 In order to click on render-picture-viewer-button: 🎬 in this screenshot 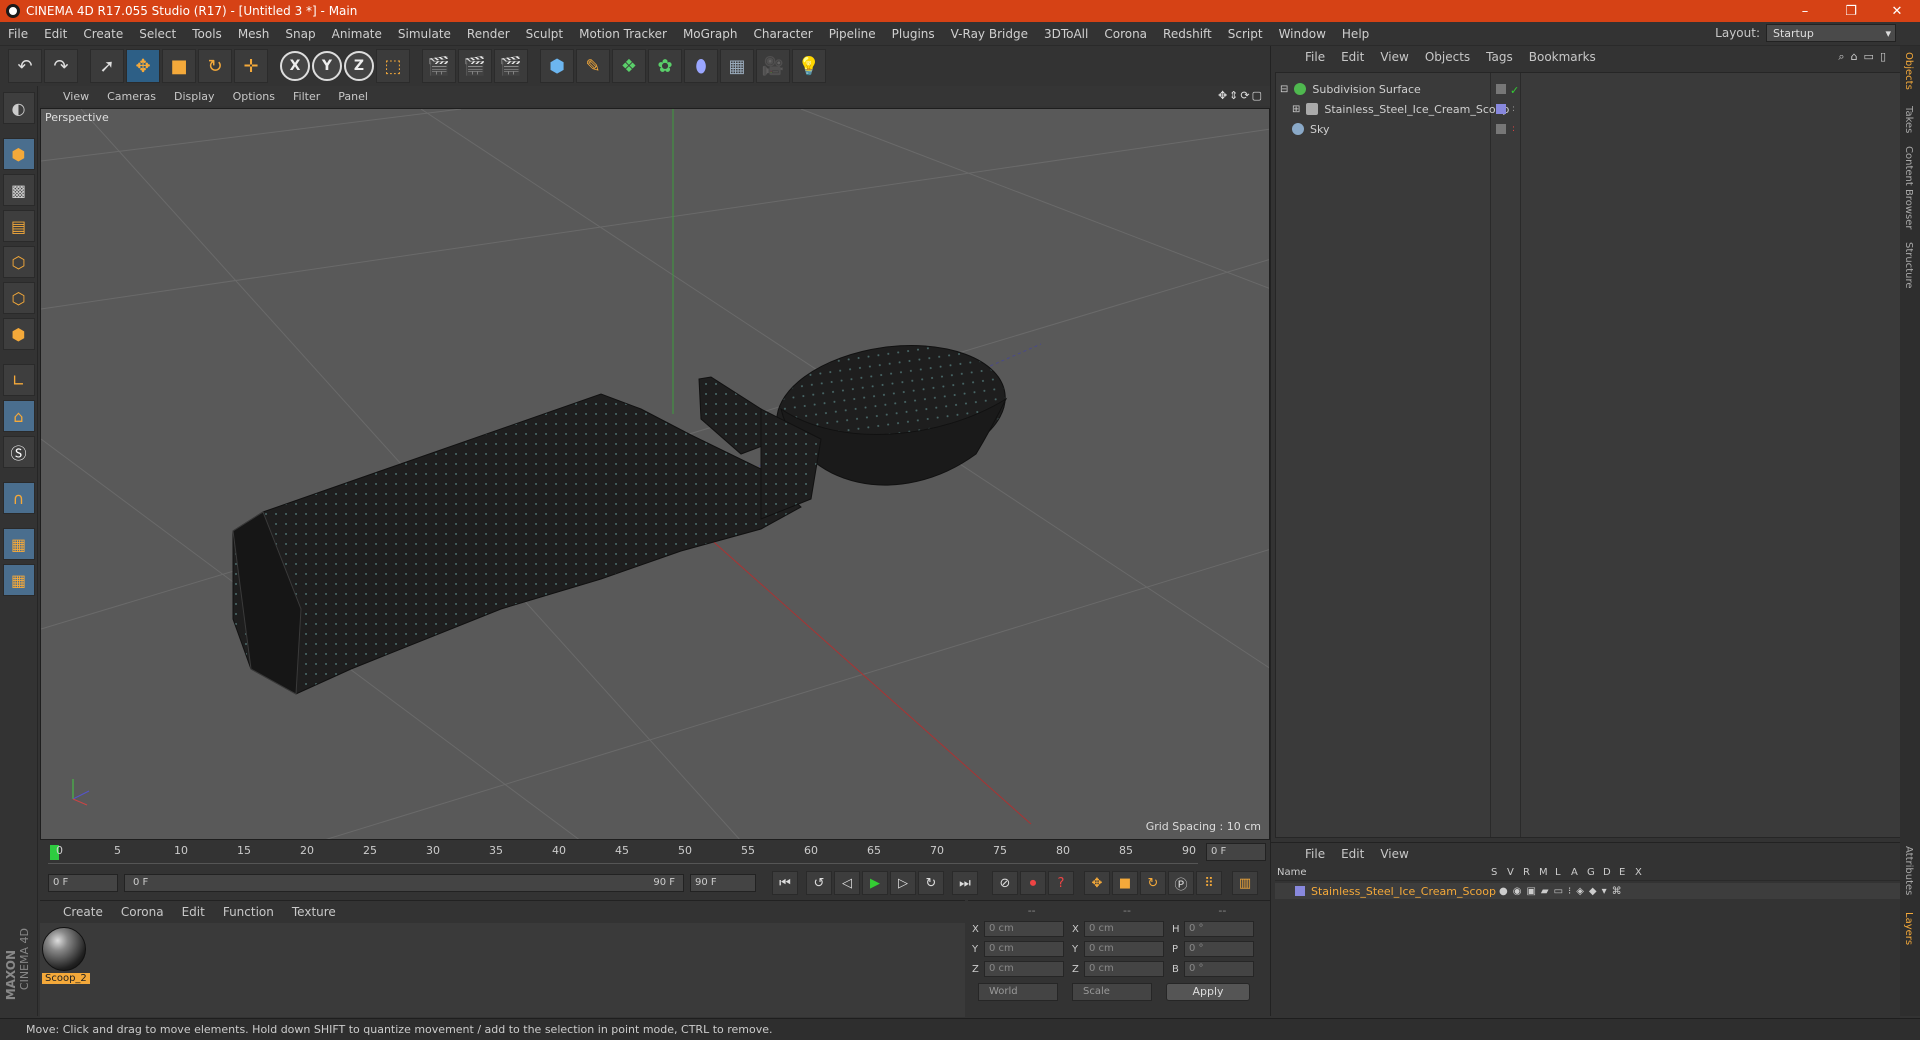, I will do `click(475, 66)`.